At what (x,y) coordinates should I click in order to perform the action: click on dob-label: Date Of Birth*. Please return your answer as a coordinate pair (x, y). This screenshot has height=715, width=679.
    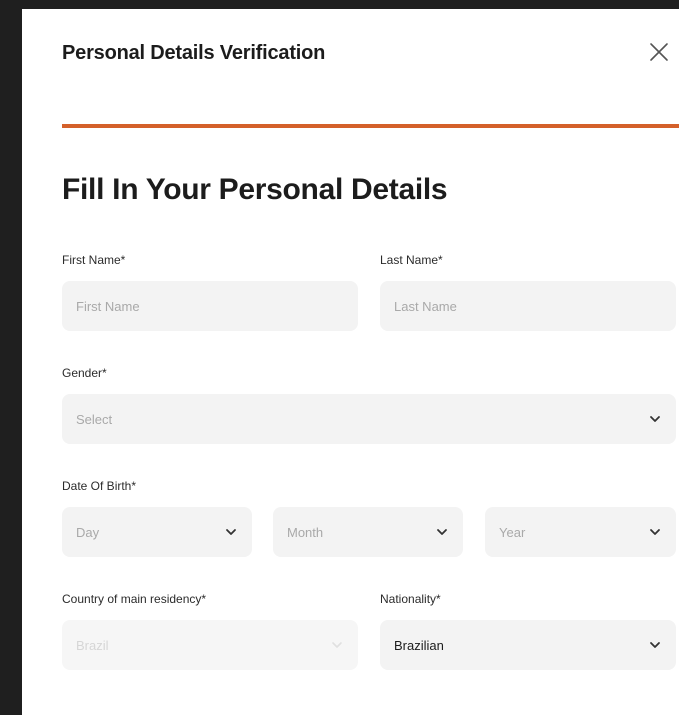
    Looking at the image, I should click on (99, 486).